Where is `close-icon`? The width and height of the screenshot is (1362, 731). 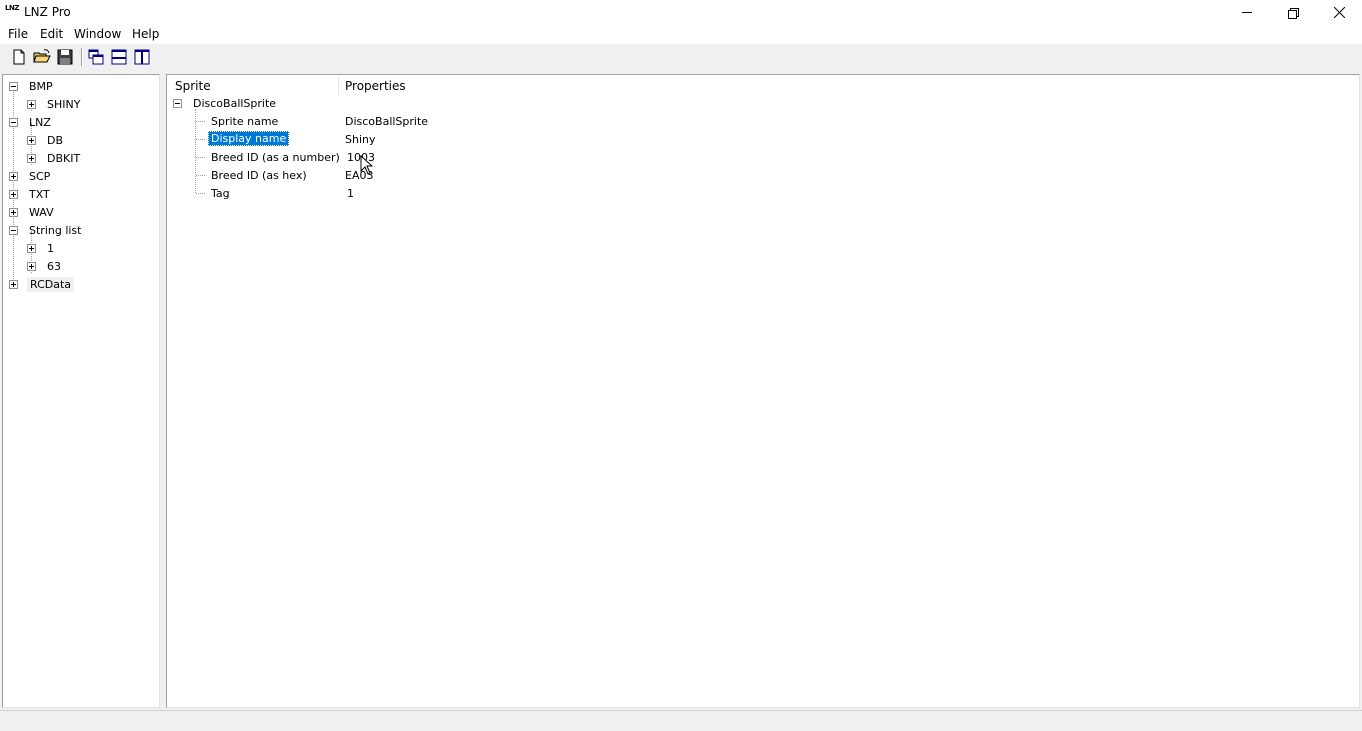 close-icon is located at coordinates (1339, 12).